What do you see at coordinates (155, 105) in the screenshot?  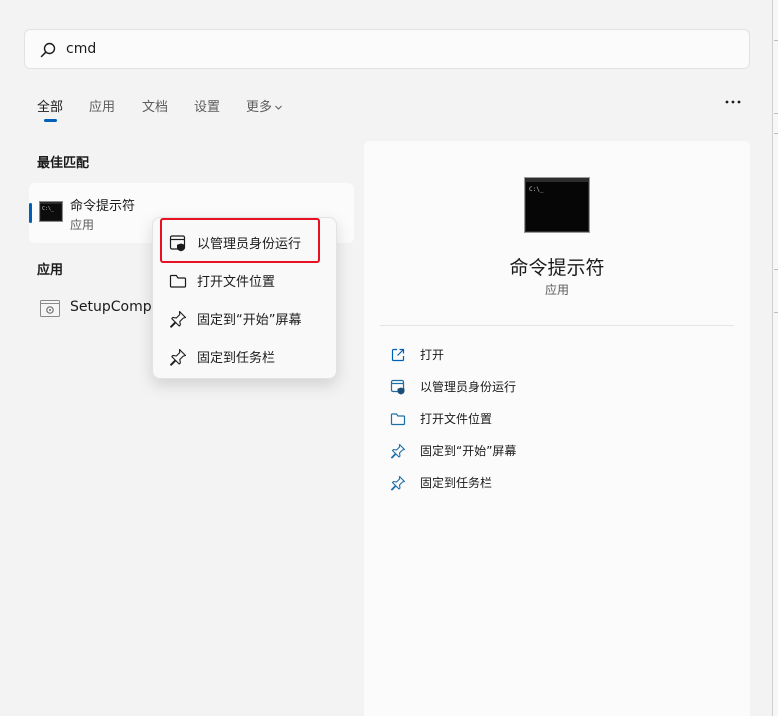 I see `tab-documents: 文档` at bounding box center [155, 105].